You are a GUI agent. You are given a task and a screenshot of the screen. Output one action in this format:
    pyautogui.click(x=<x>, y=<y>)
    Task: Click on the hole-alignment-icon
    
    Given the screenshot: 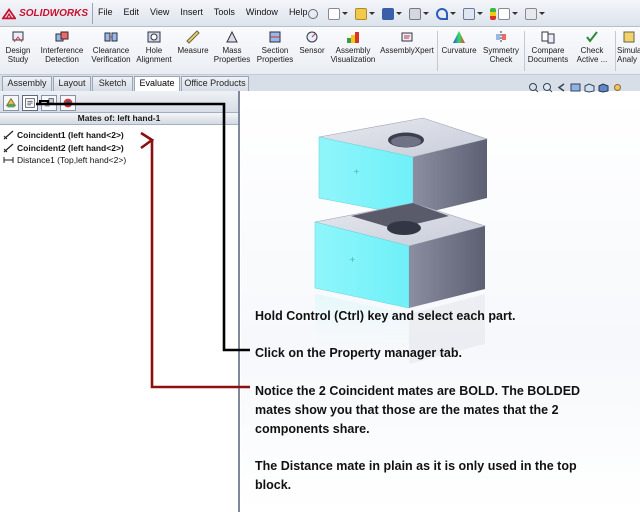 What is the action you would take?
    pyautogui.click(x=154, y=37)
    